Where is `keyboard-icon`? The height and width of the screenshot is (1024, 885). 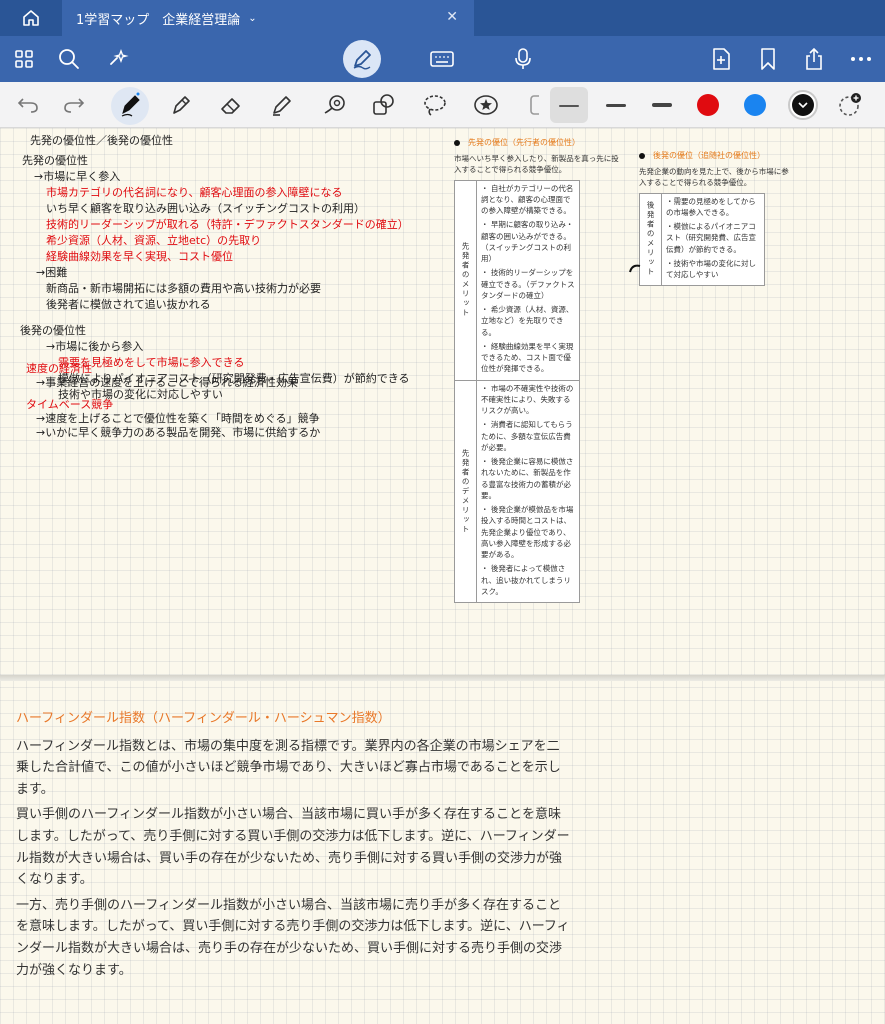
keyboard-icon is located at coordinates (442, 59).